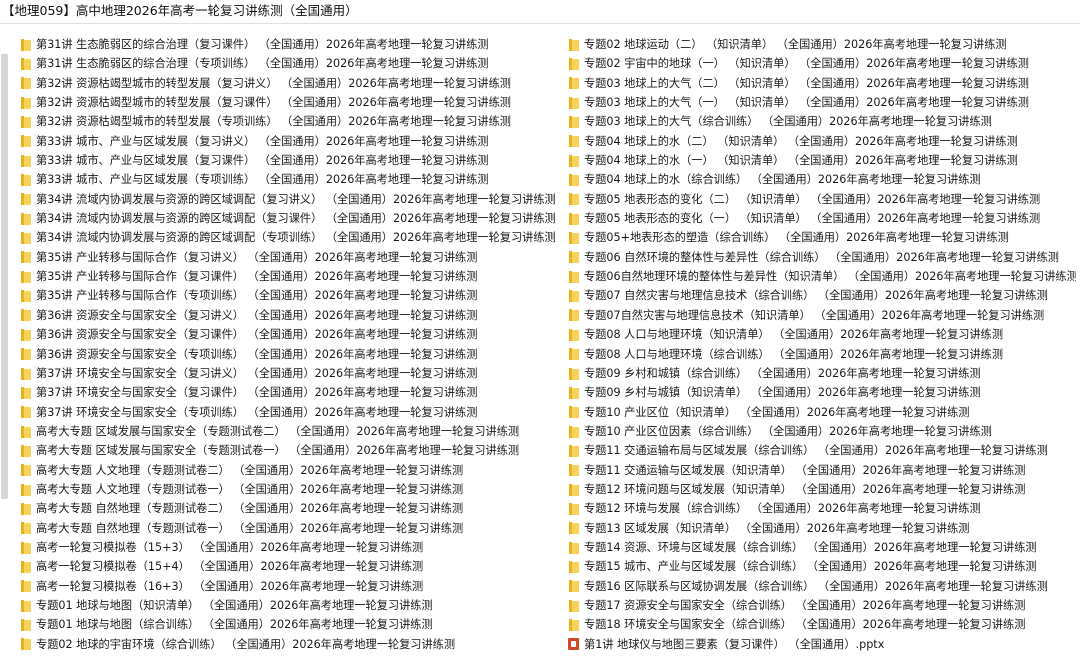  What do you see at coordinates (822, 392) in the screenshot?
I see `folder-item: 专题09 乡村与城镇（知识清单） （全国通用）2026年高考地理一轮复习讲练测` at bounding box center [822, 392].